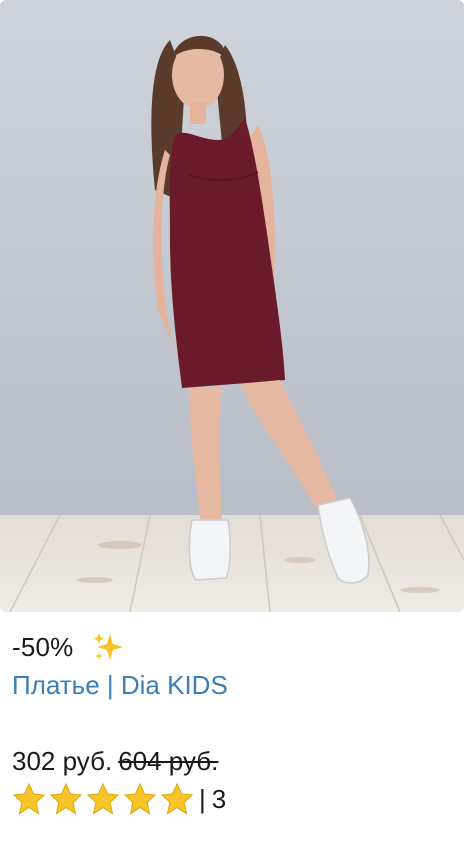  I want to click on discount-badge: -50%, so click(43, 647).